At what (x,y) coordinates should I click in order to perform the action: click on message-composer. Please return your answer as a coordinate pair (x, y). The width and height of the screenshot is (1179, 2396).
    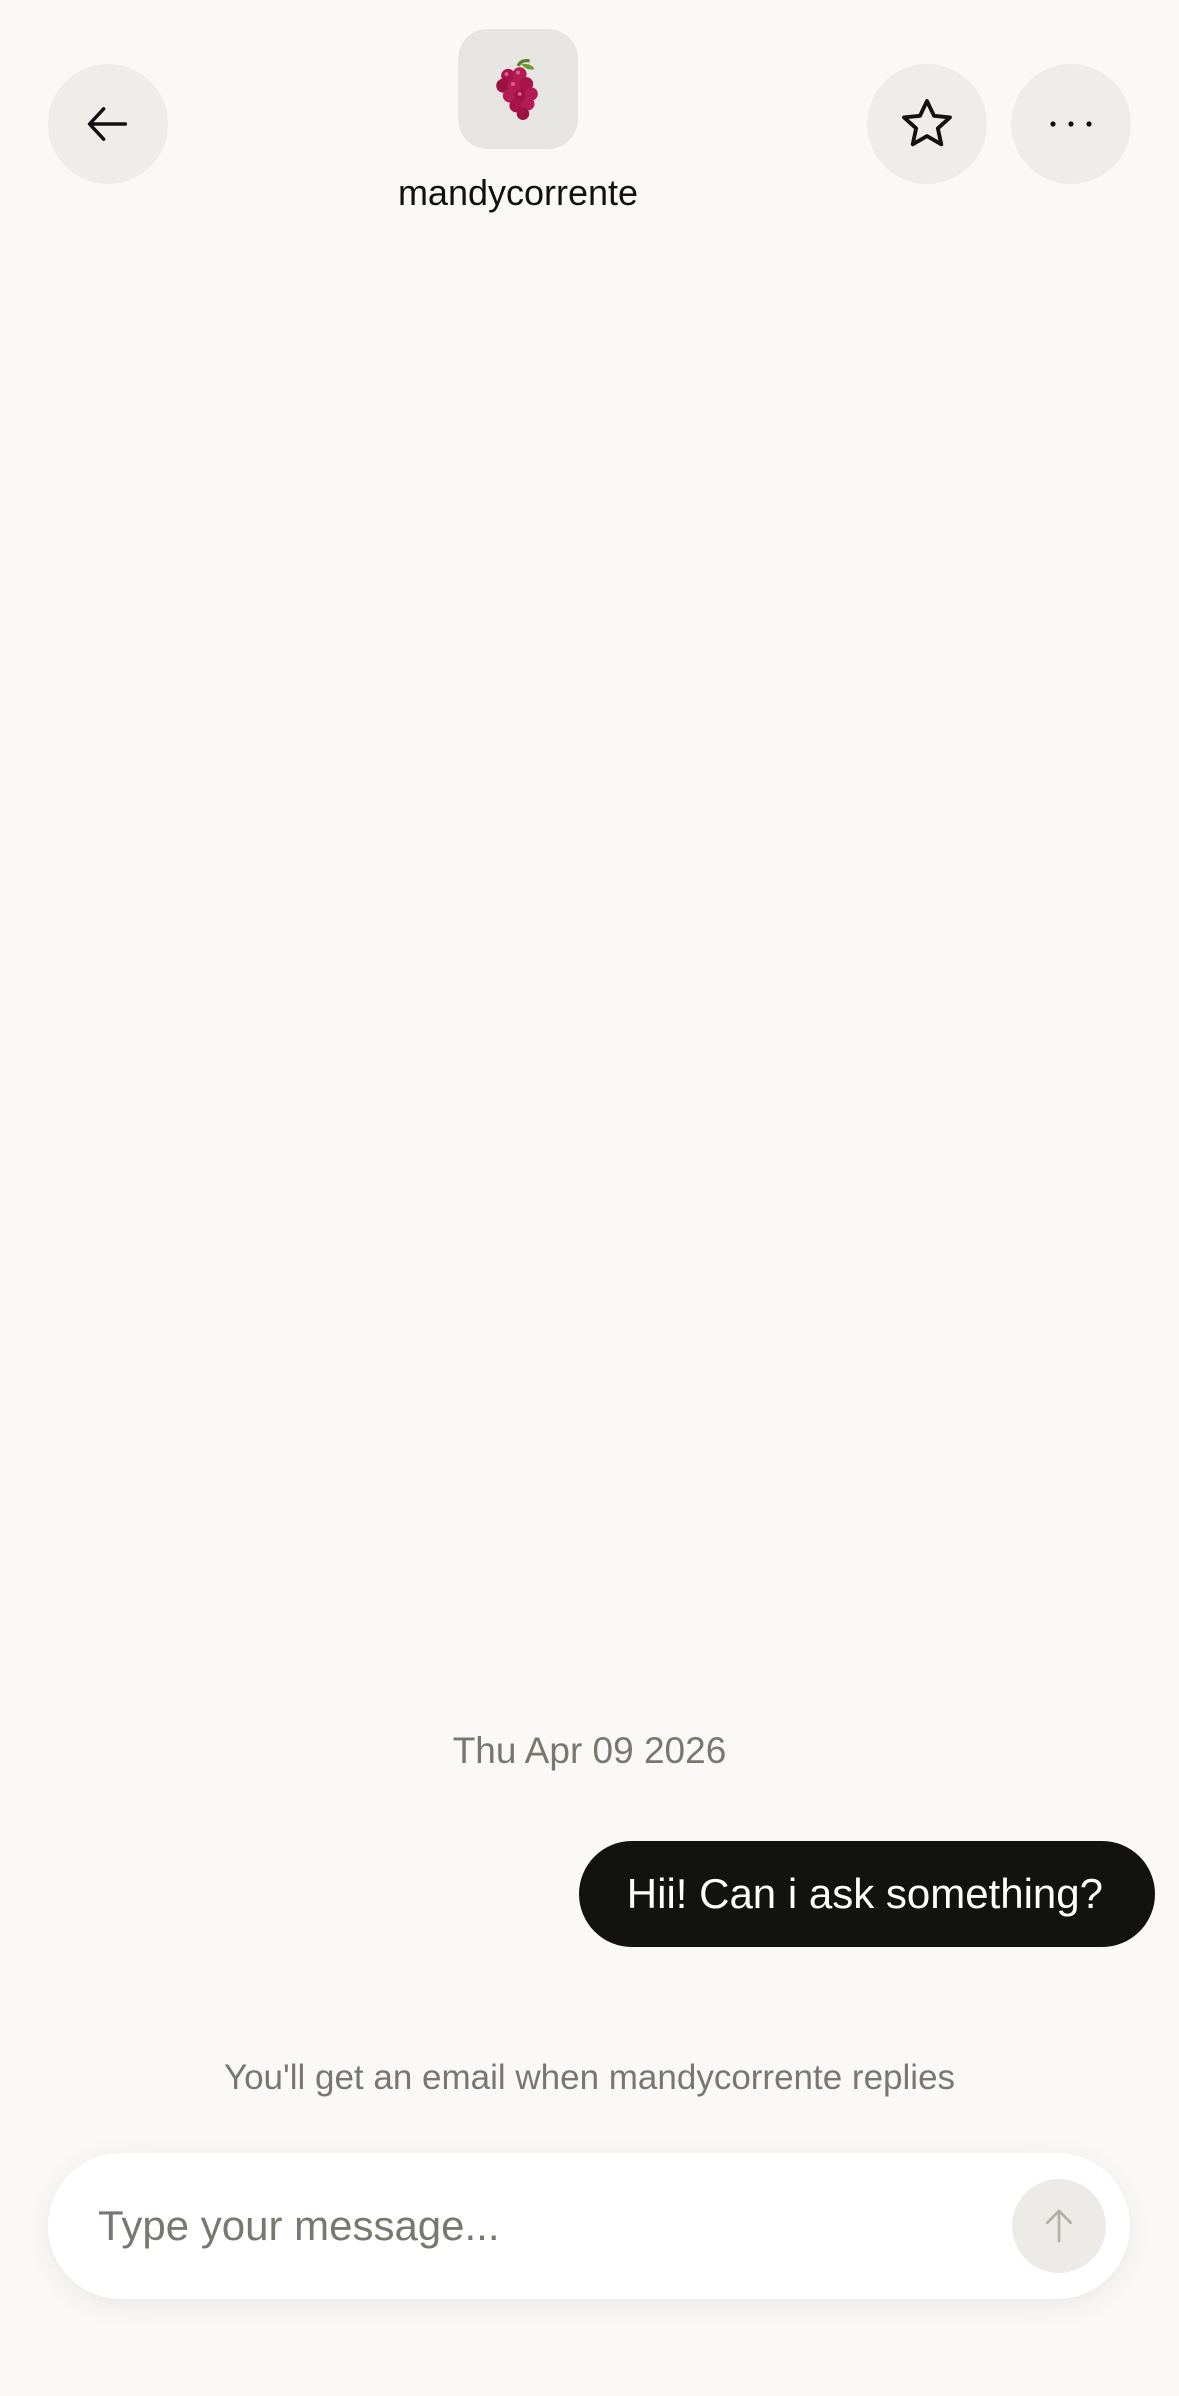
    Looking at the image, I should click on (589, 2226).